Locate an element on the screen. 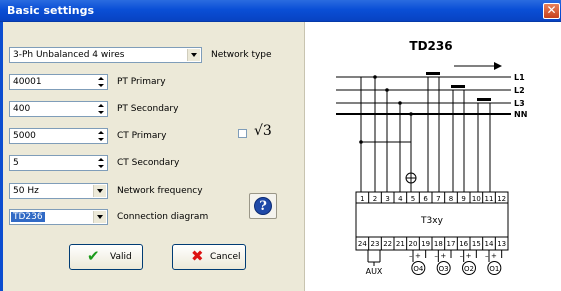 The width and height of the screenshot is (561, 291). pt-secondary-stepper: 400 is located at coordinates (58, 109).